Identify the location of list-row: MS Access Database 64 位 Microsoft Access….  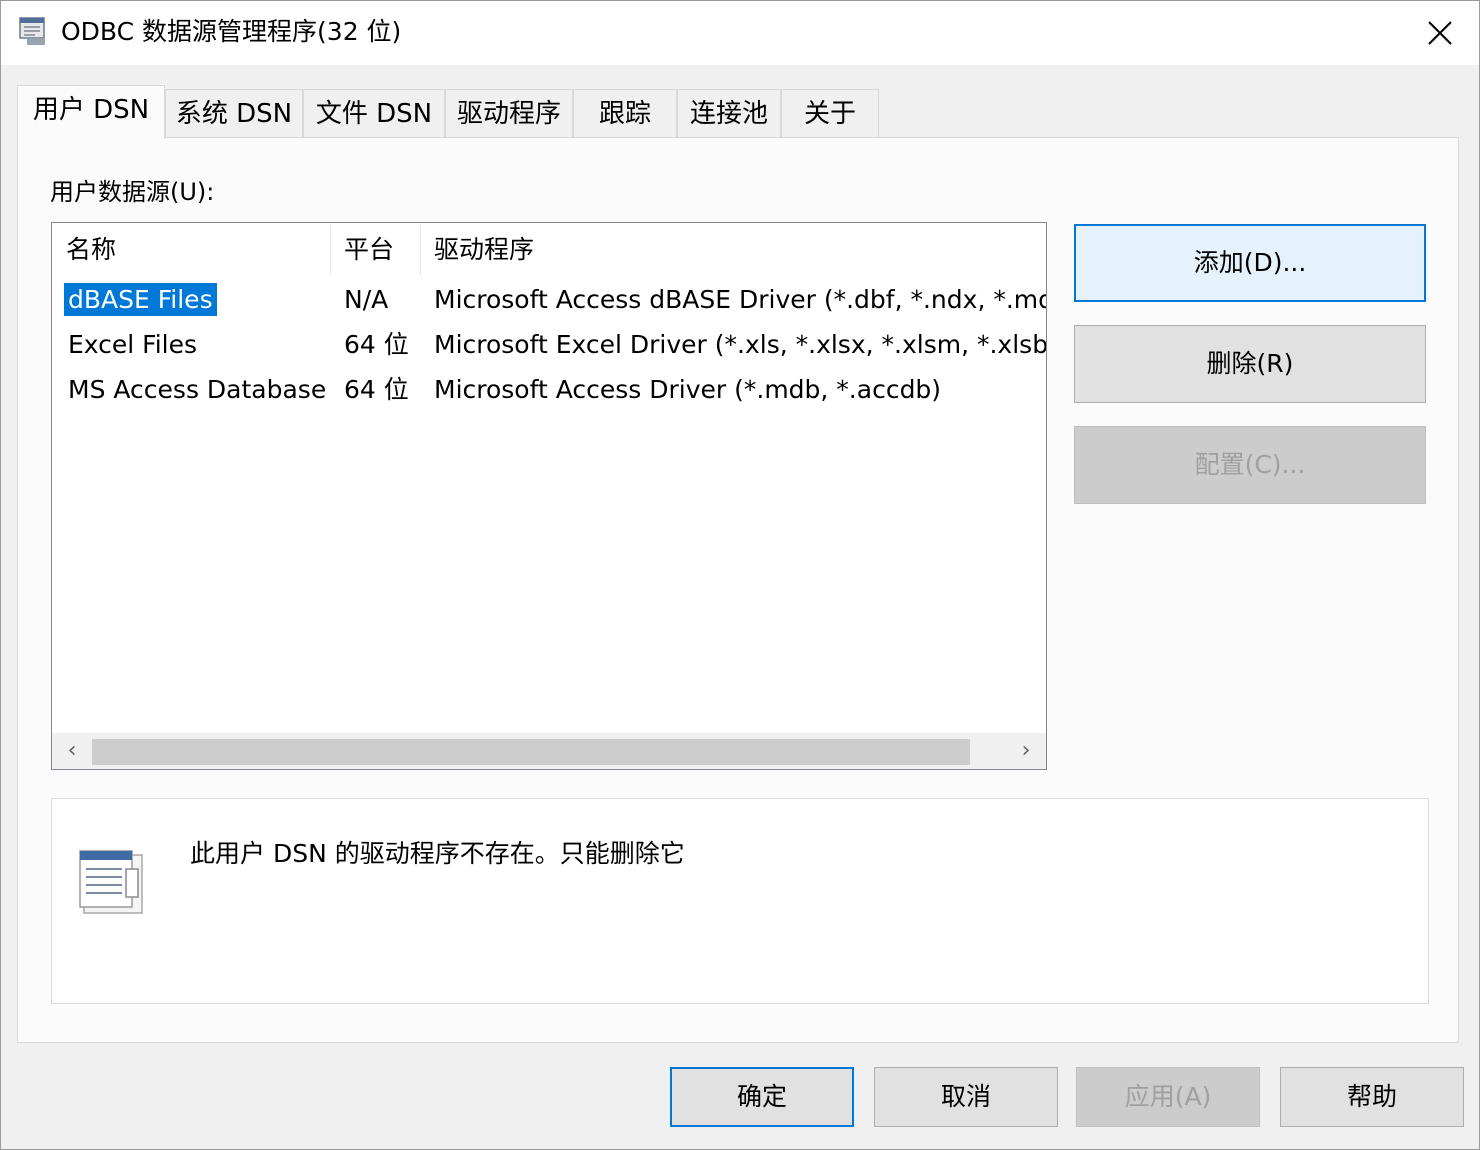
(549, 389).